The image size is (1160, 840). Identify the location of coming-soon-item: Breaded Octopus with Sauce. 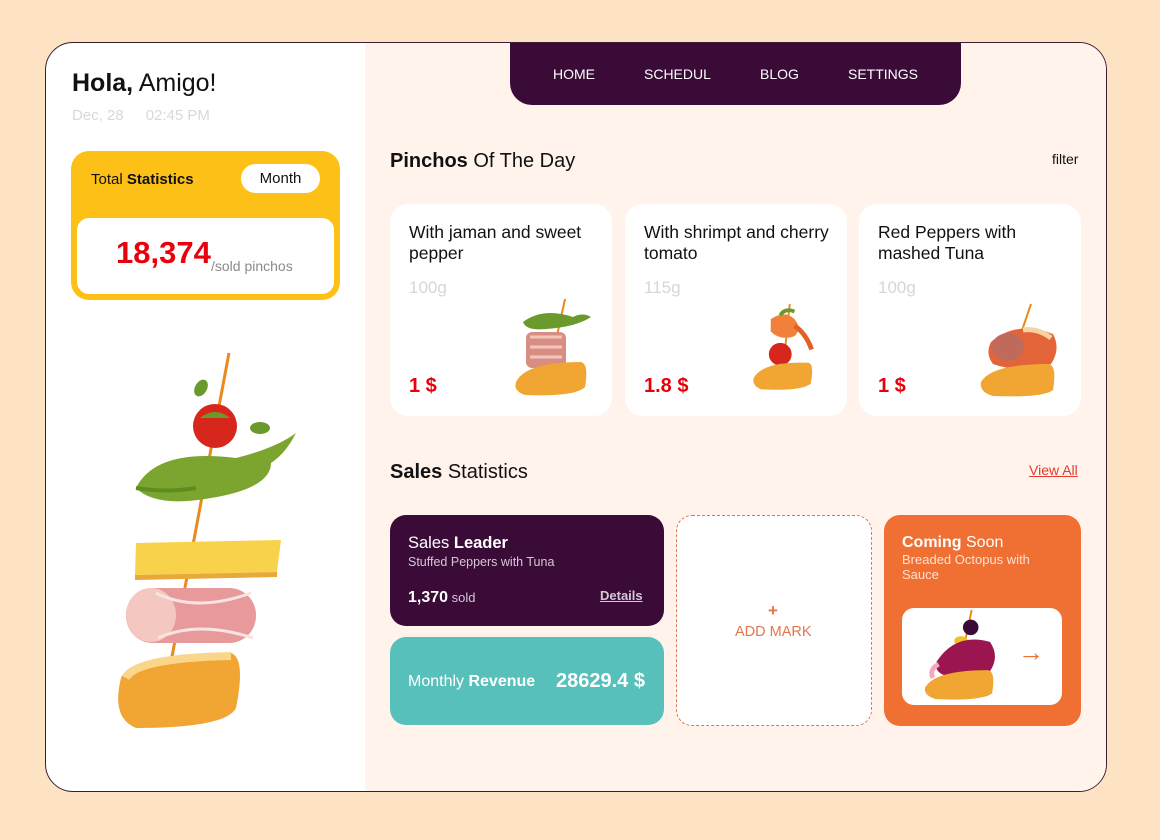
(966, 567).